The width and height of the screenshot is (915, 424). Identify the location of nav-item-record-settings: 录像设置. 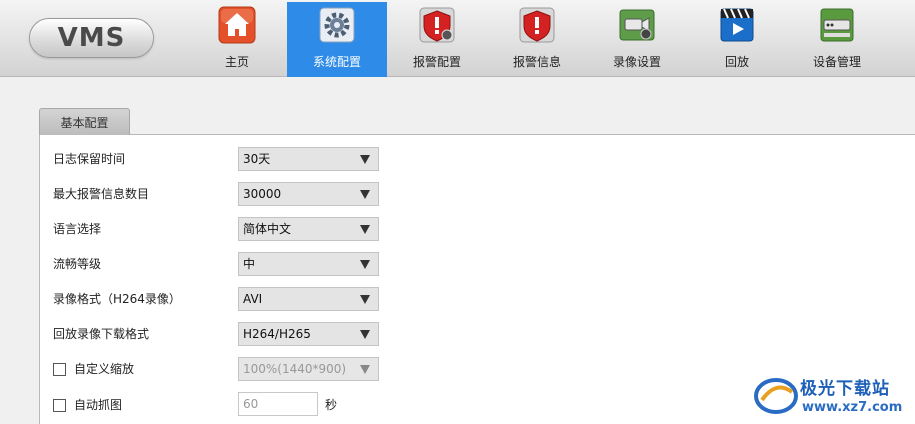
(637, 39).